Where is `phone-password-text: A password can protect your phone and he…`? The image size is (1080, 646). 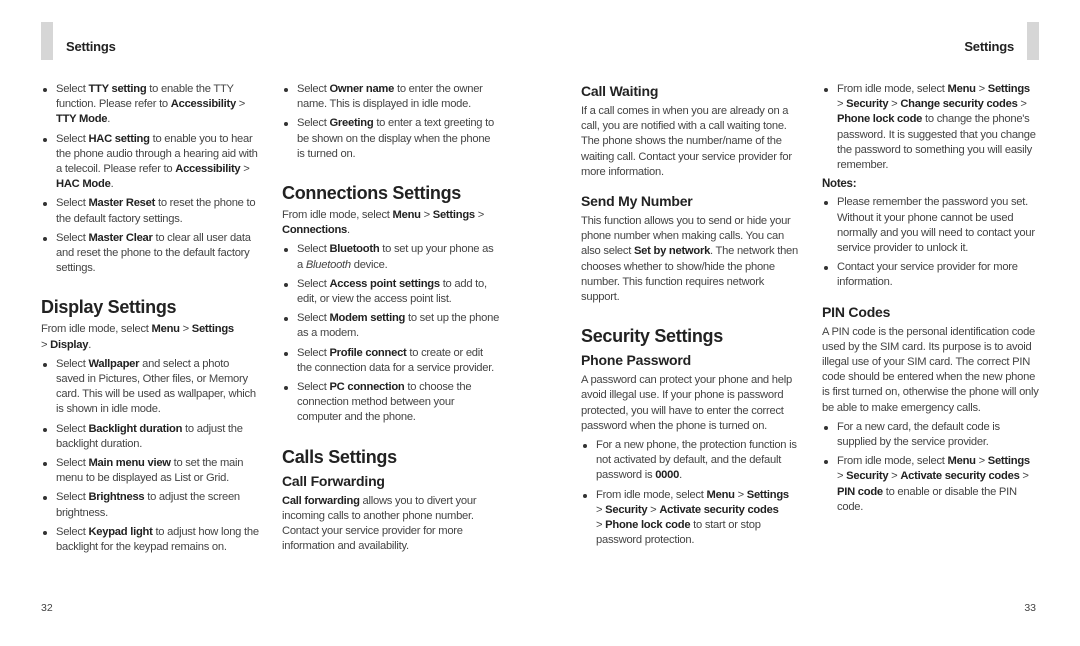 phone-password-text: A password can protect your phone and he… is located at coordinates (686, 403).